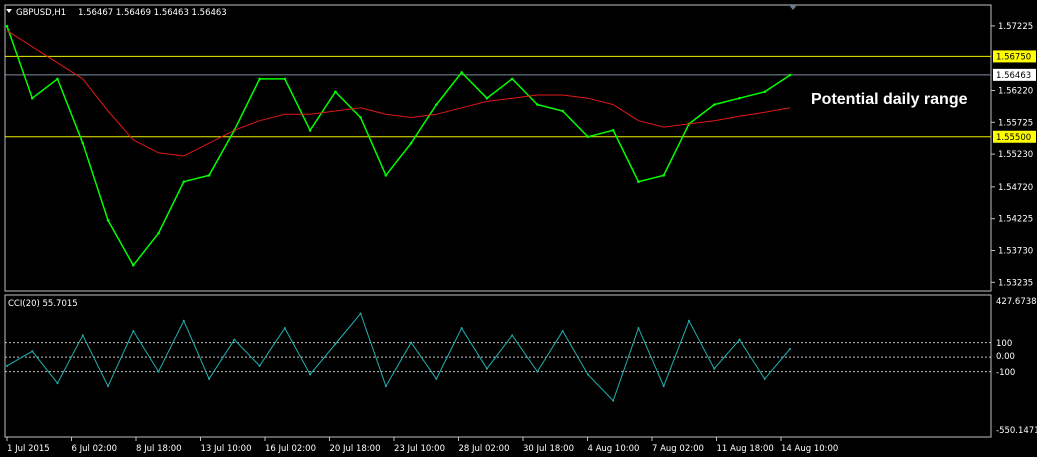  Describe the element at coordinates (1016, 302) in the screenshot. I see `cci-max-label: 427.6738` at that location.